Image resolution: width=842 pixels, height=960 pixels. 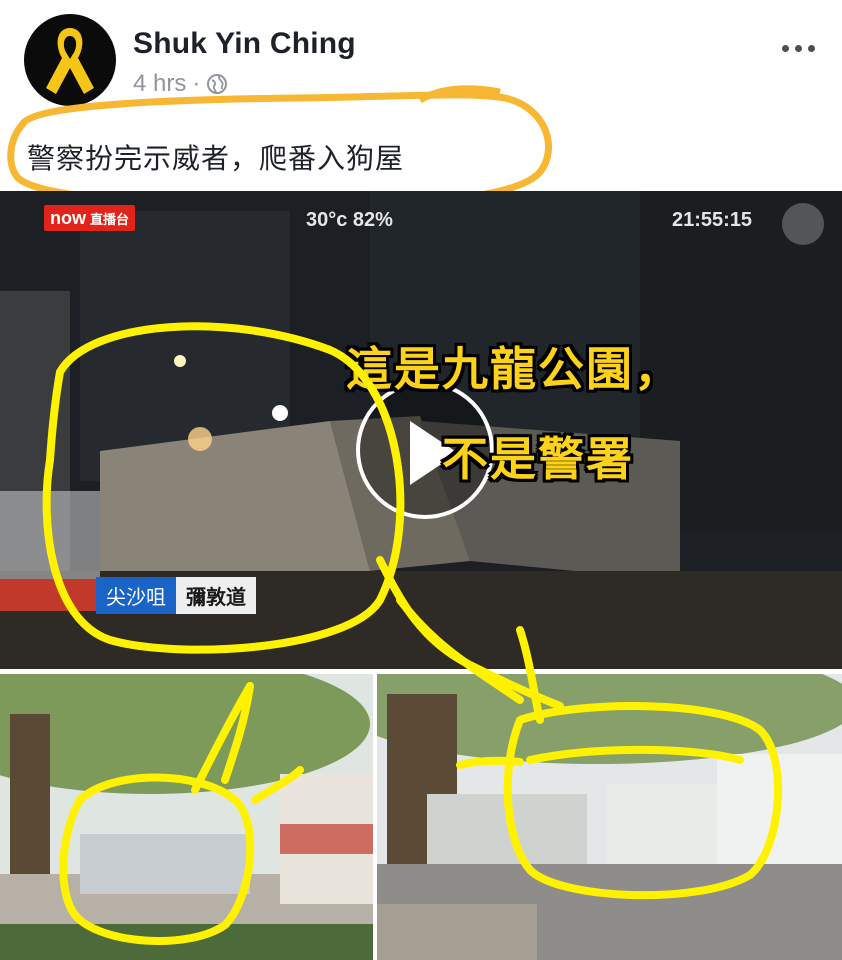 What do you see at coordinates (244, 44) in the screenshot?
I see `author-name: Shuk Yin Ching` at bounding box center [244, 44].